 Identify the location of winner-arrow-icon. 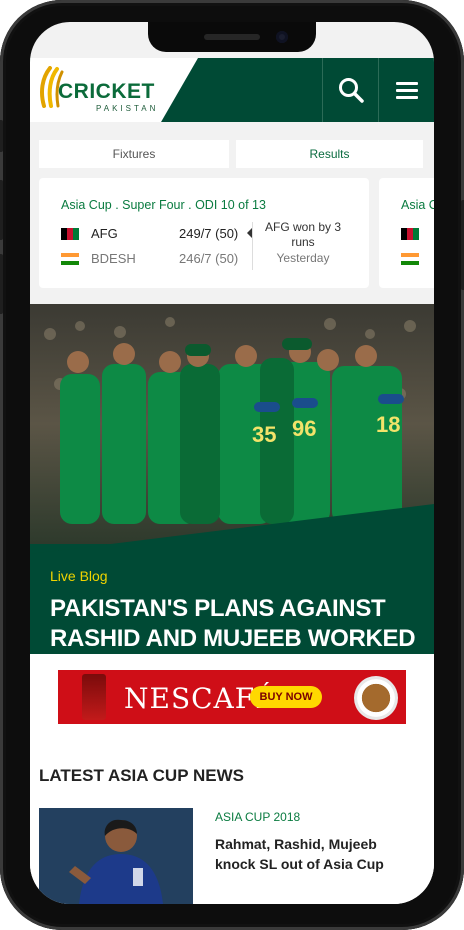
(249, 233).